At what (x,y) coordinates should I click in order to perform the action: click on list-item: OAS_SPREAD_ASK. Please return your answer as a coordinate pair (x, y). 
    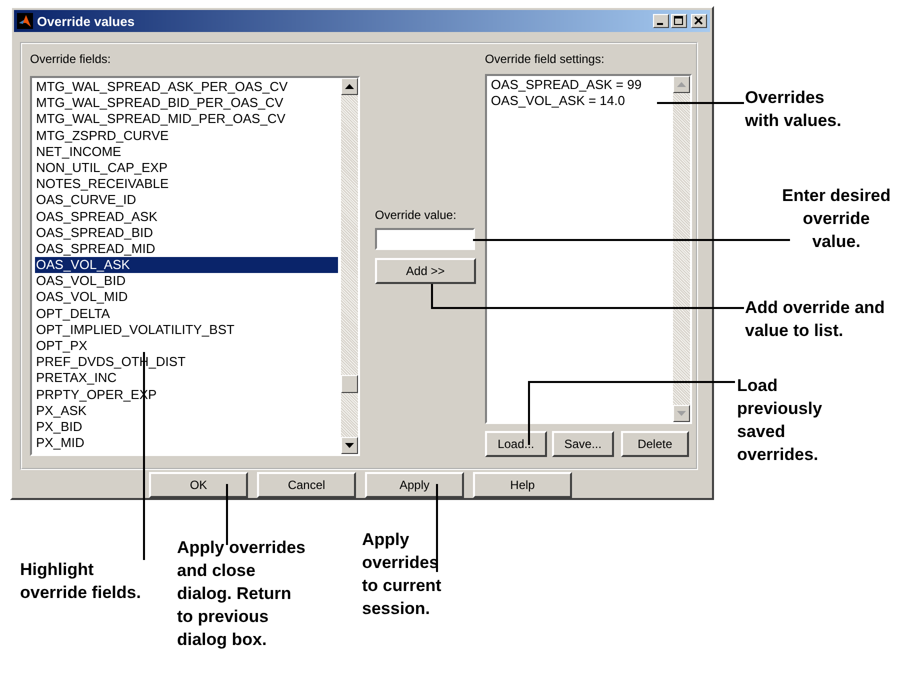
    Looking at the image, I should click on (186, 216).